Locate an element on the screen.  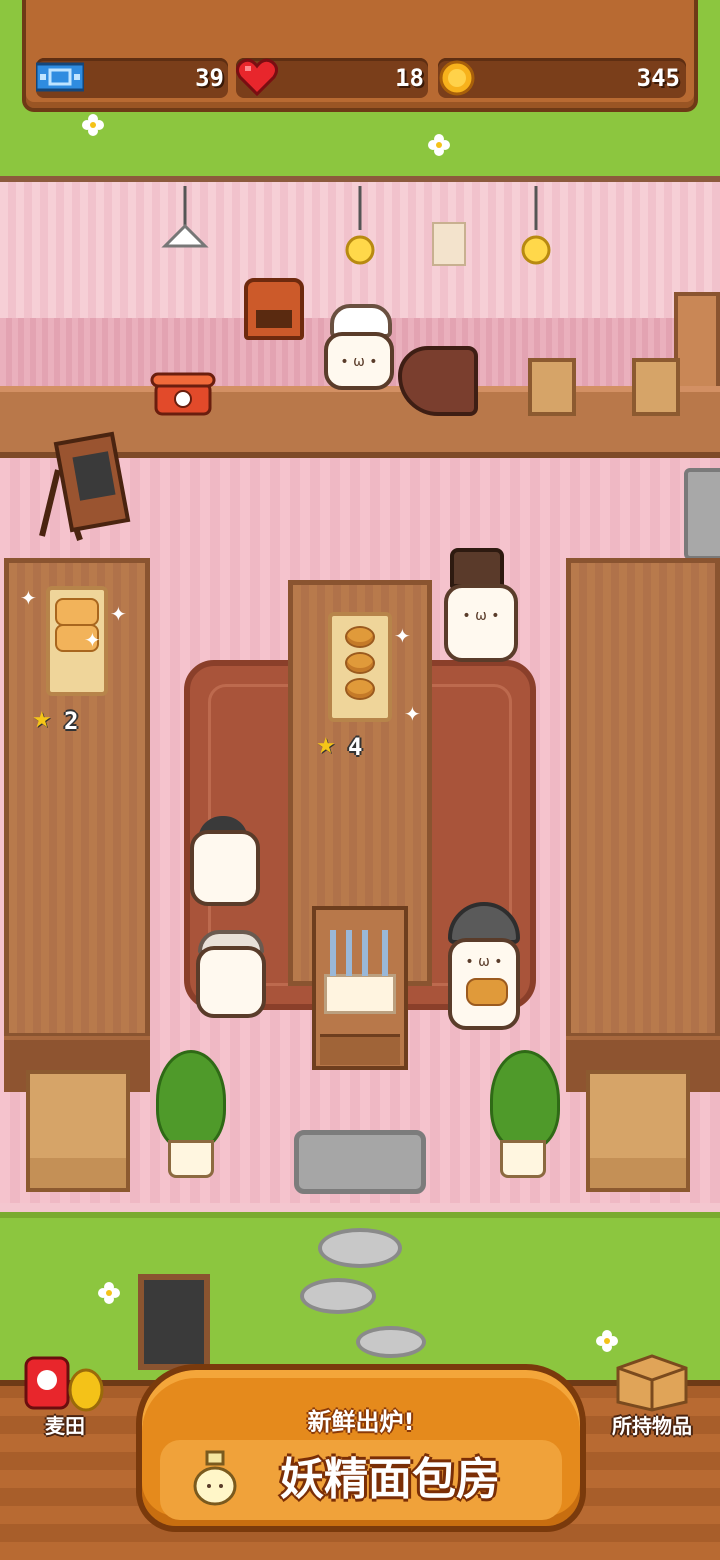
wall-note is located at coordinates (449, 244).